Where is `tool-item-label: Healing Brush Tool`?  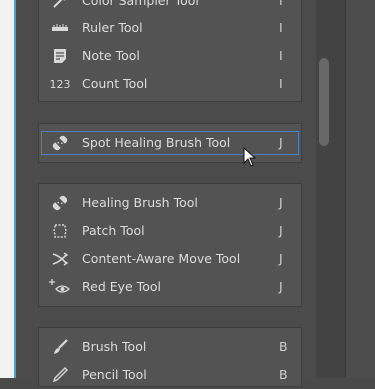
tool-item-label: Healing Brush Tool is located at coordinates (140, 202).